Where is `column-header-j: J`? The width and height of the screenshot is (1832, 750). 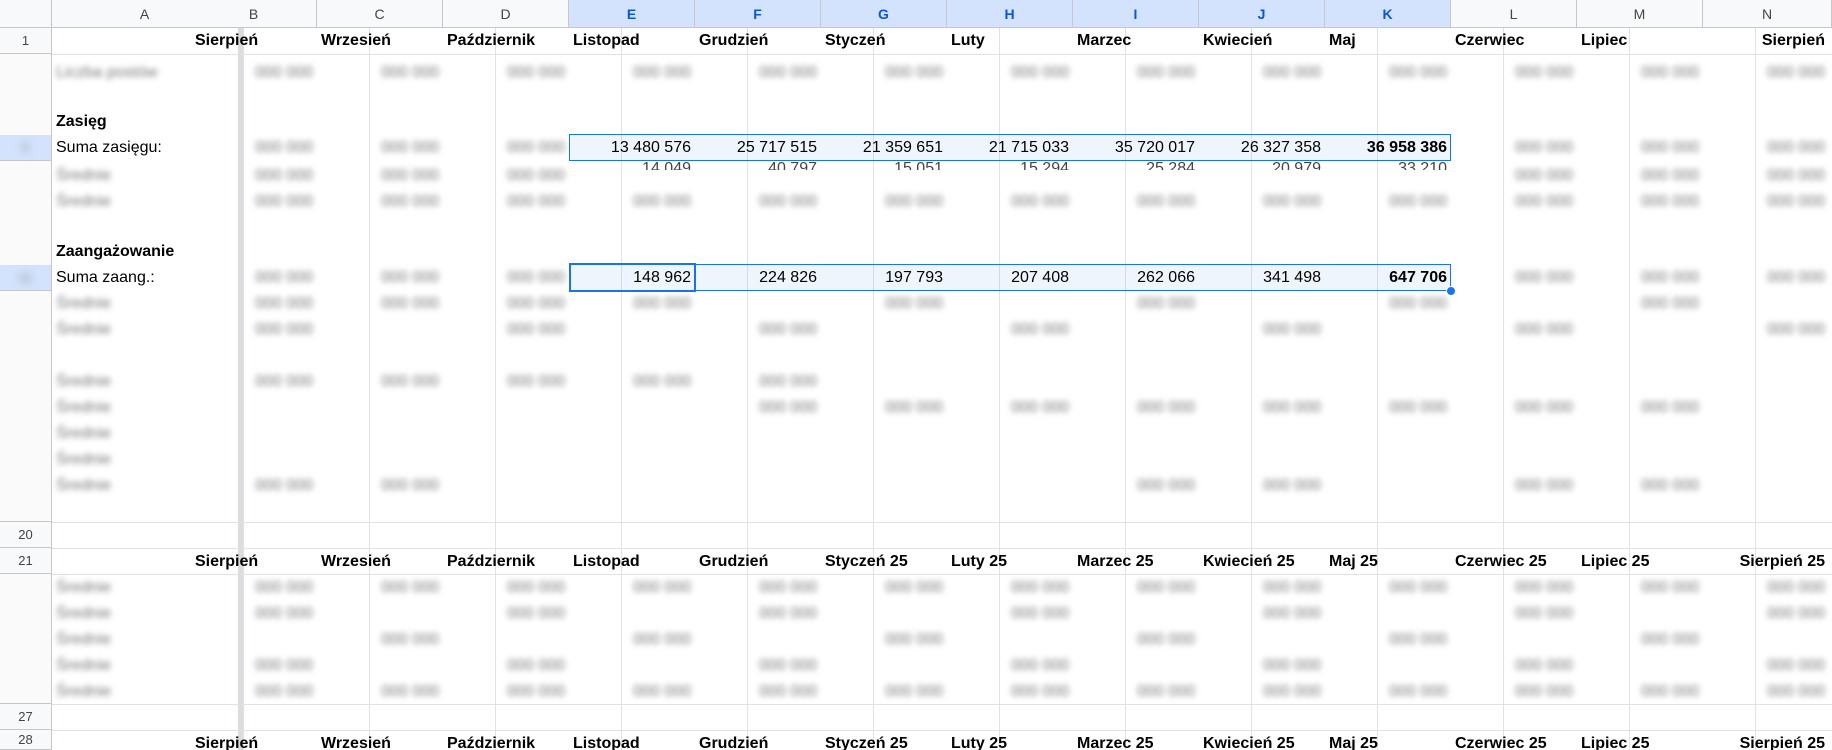
column-header-j: J is located at coordinates (1262, 14).